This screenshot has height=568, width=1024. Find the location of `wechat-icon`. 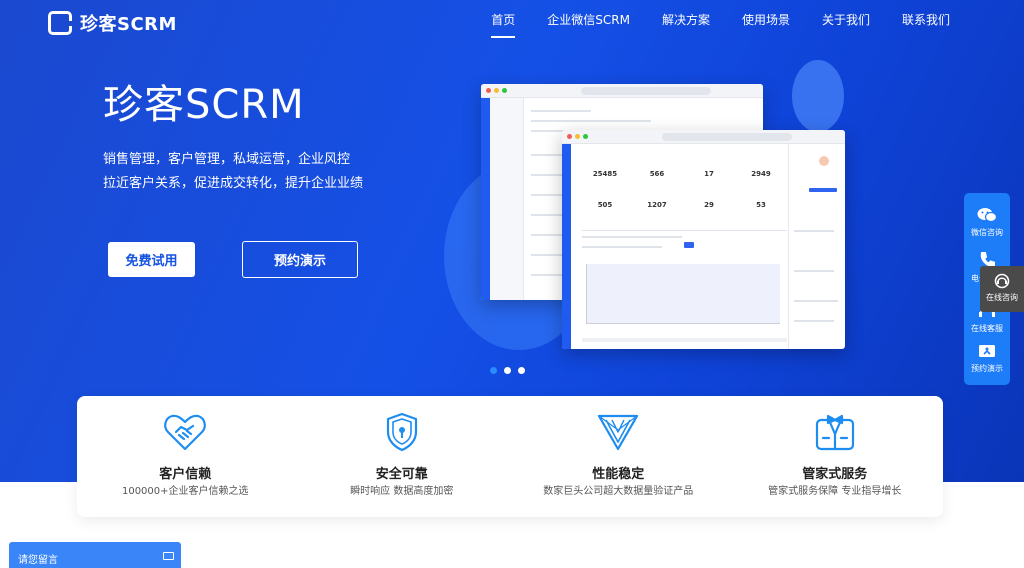

wechat-icon is located at coordinates (987, 215).